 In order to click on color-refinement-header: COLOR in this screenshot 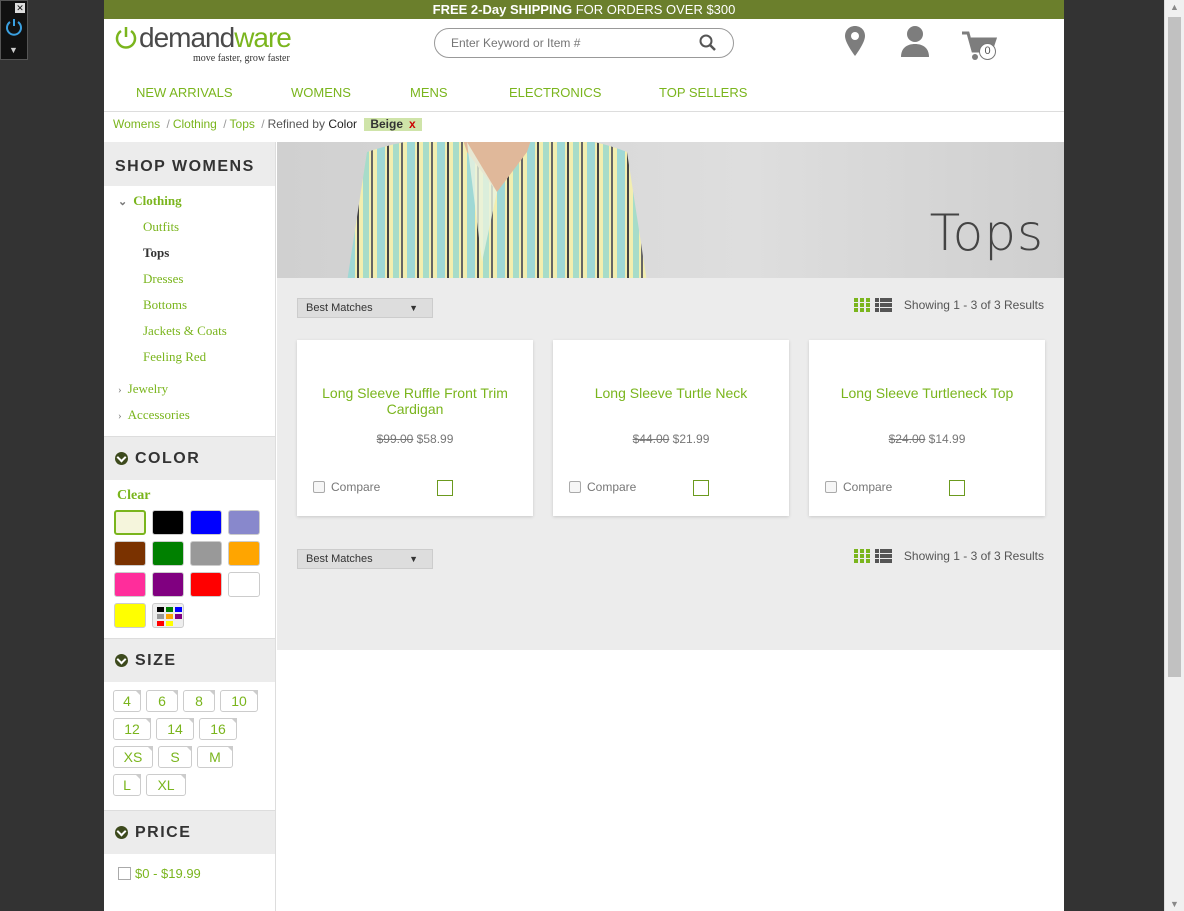, I will do `click(189, 458)`.